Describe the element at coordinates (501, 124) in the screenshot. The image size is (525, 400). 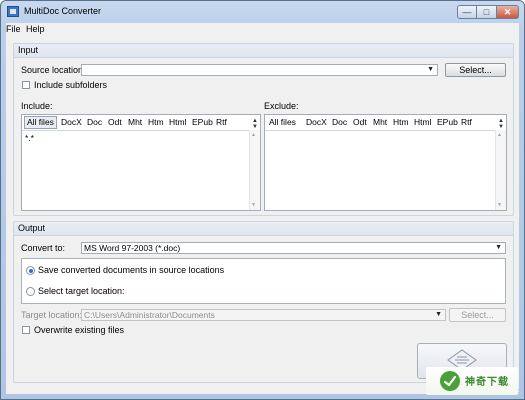
I see `exclude-tabs-scroll-icon: ▲ ▼` at that location.